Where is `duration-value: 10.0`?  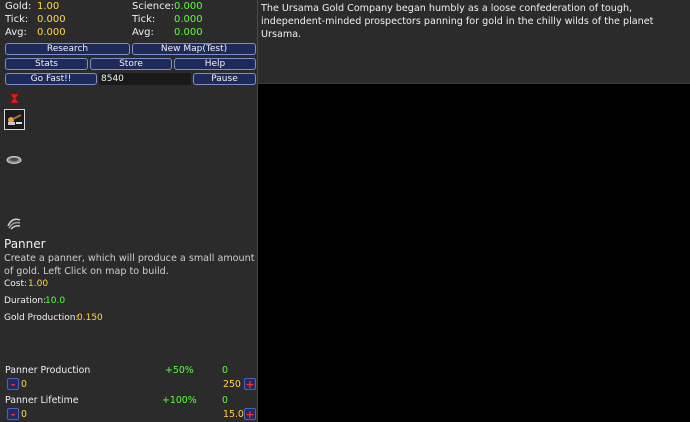
duration-value: 10.0 is located at coordinates (55, 301).